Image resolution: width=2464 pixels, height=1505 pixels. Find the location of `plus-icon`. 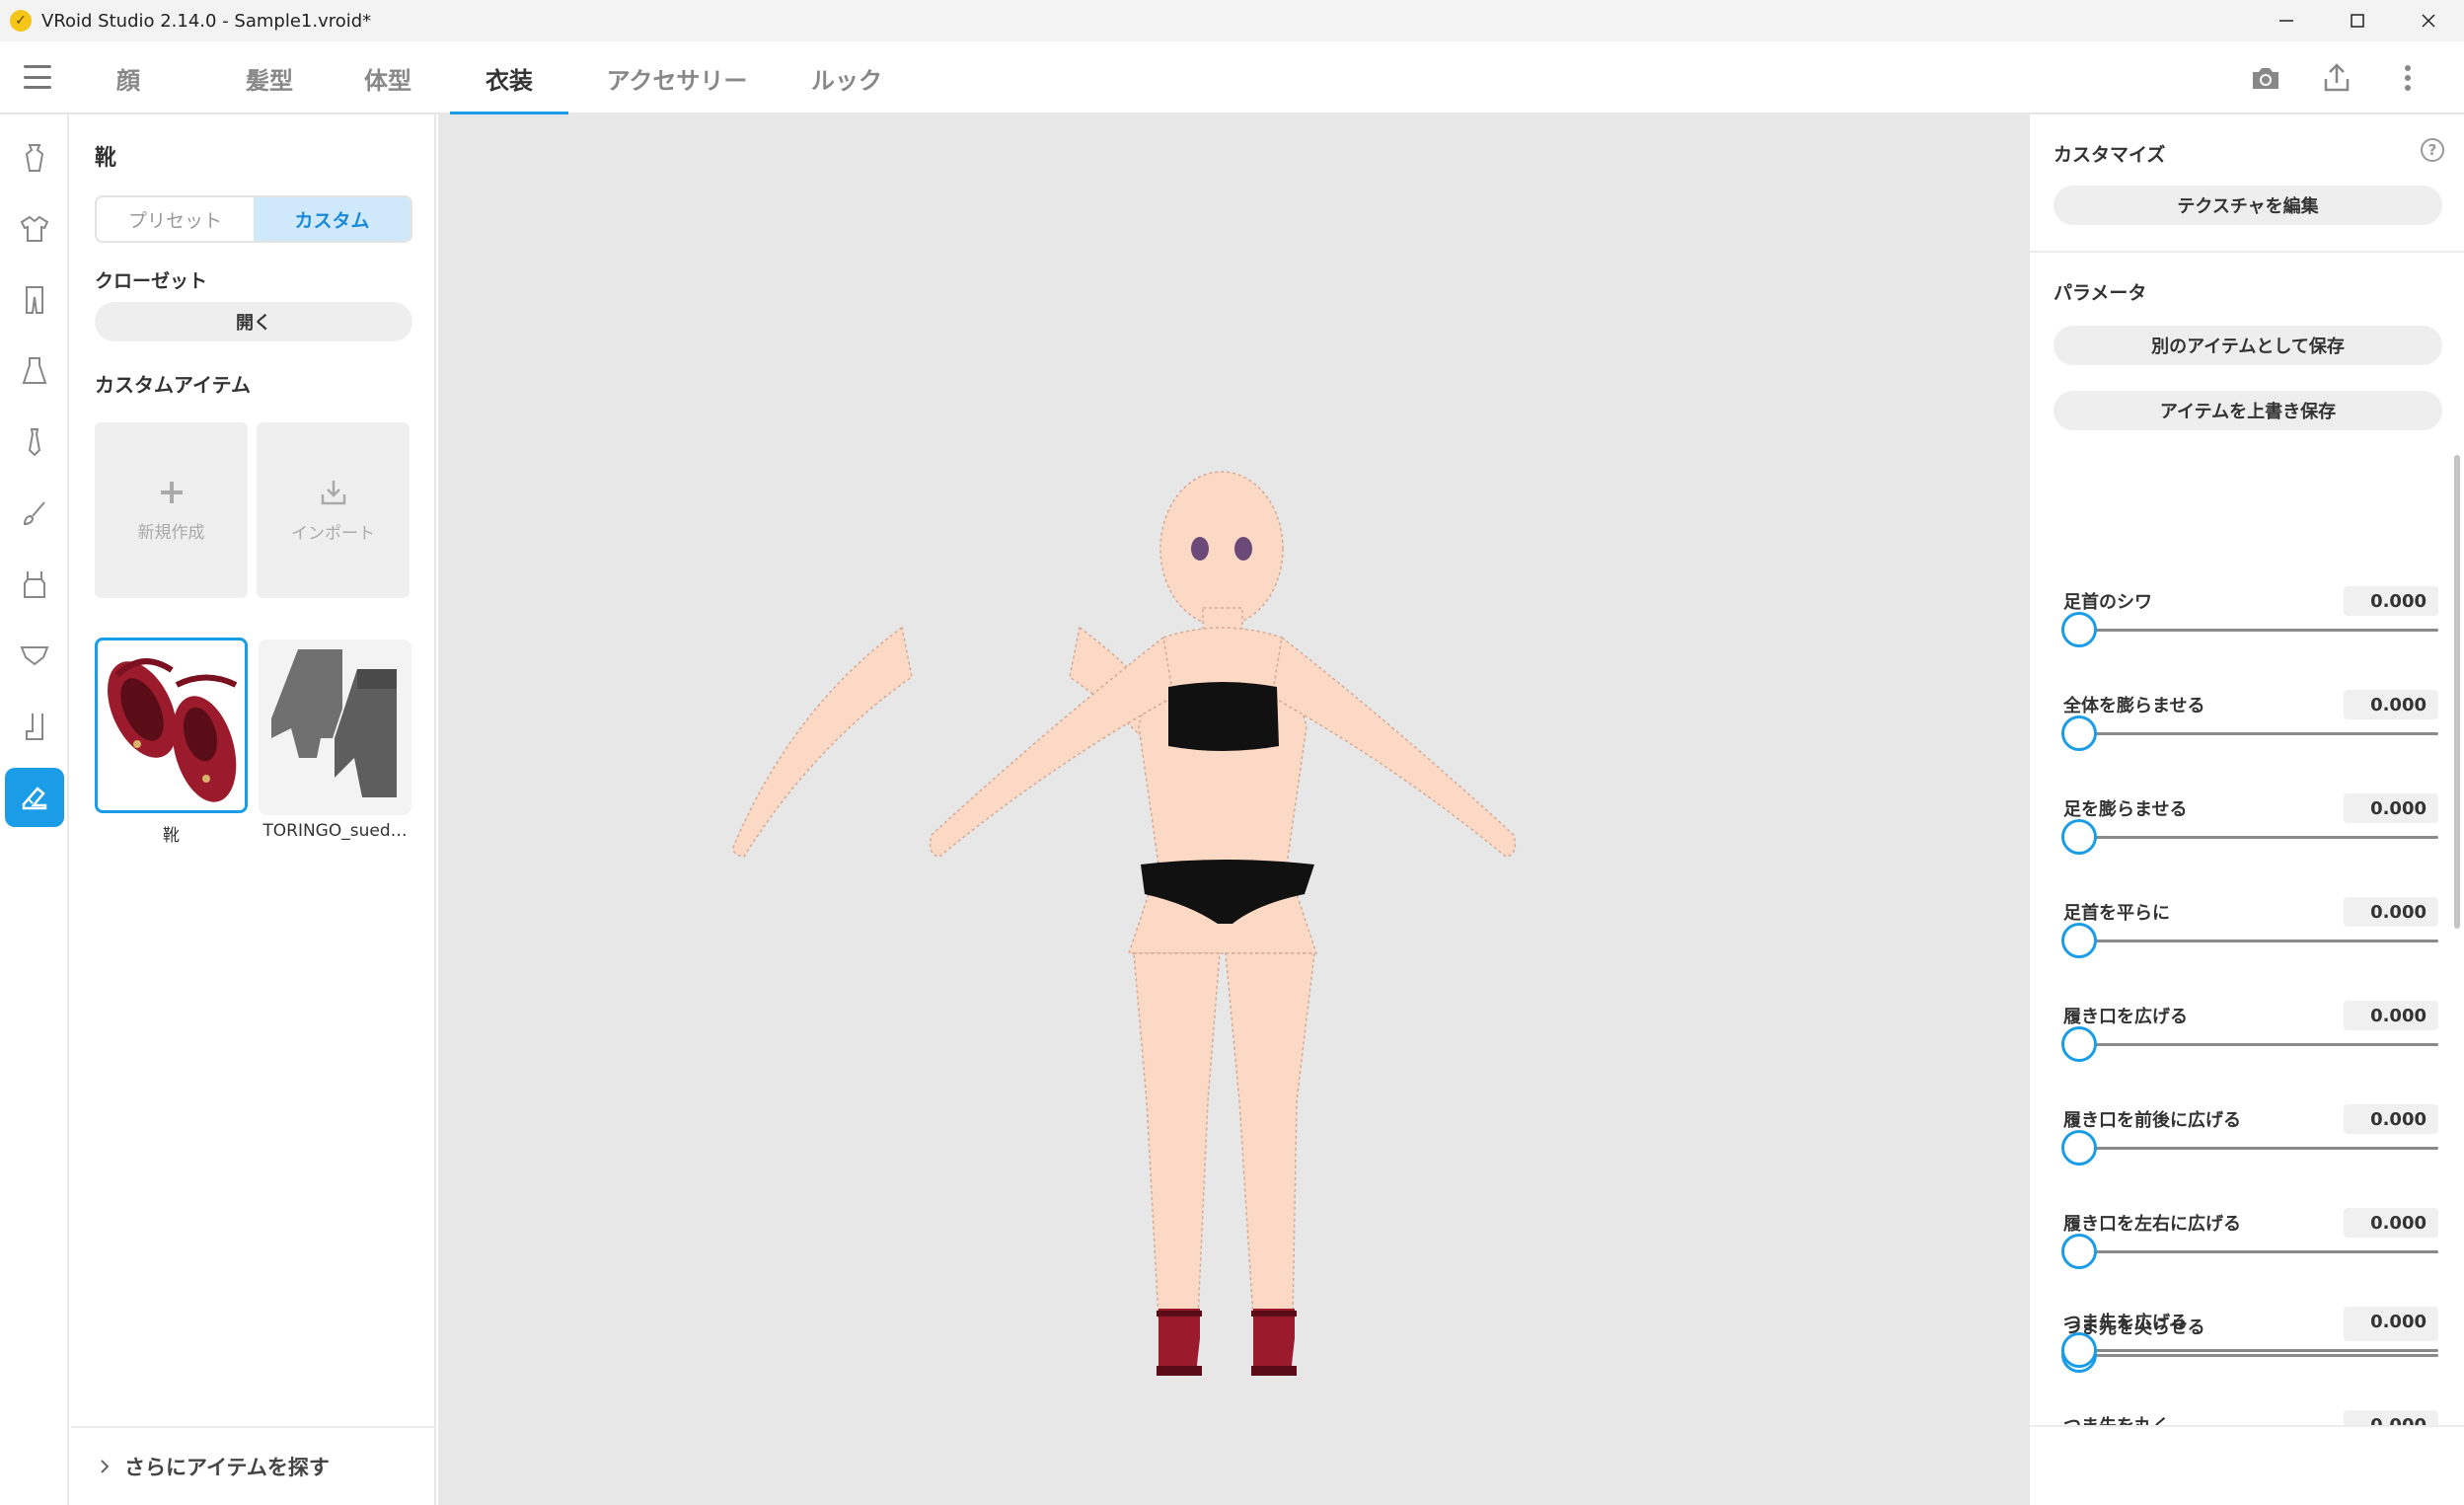

plus-icon is located at coordinates (171, 492).